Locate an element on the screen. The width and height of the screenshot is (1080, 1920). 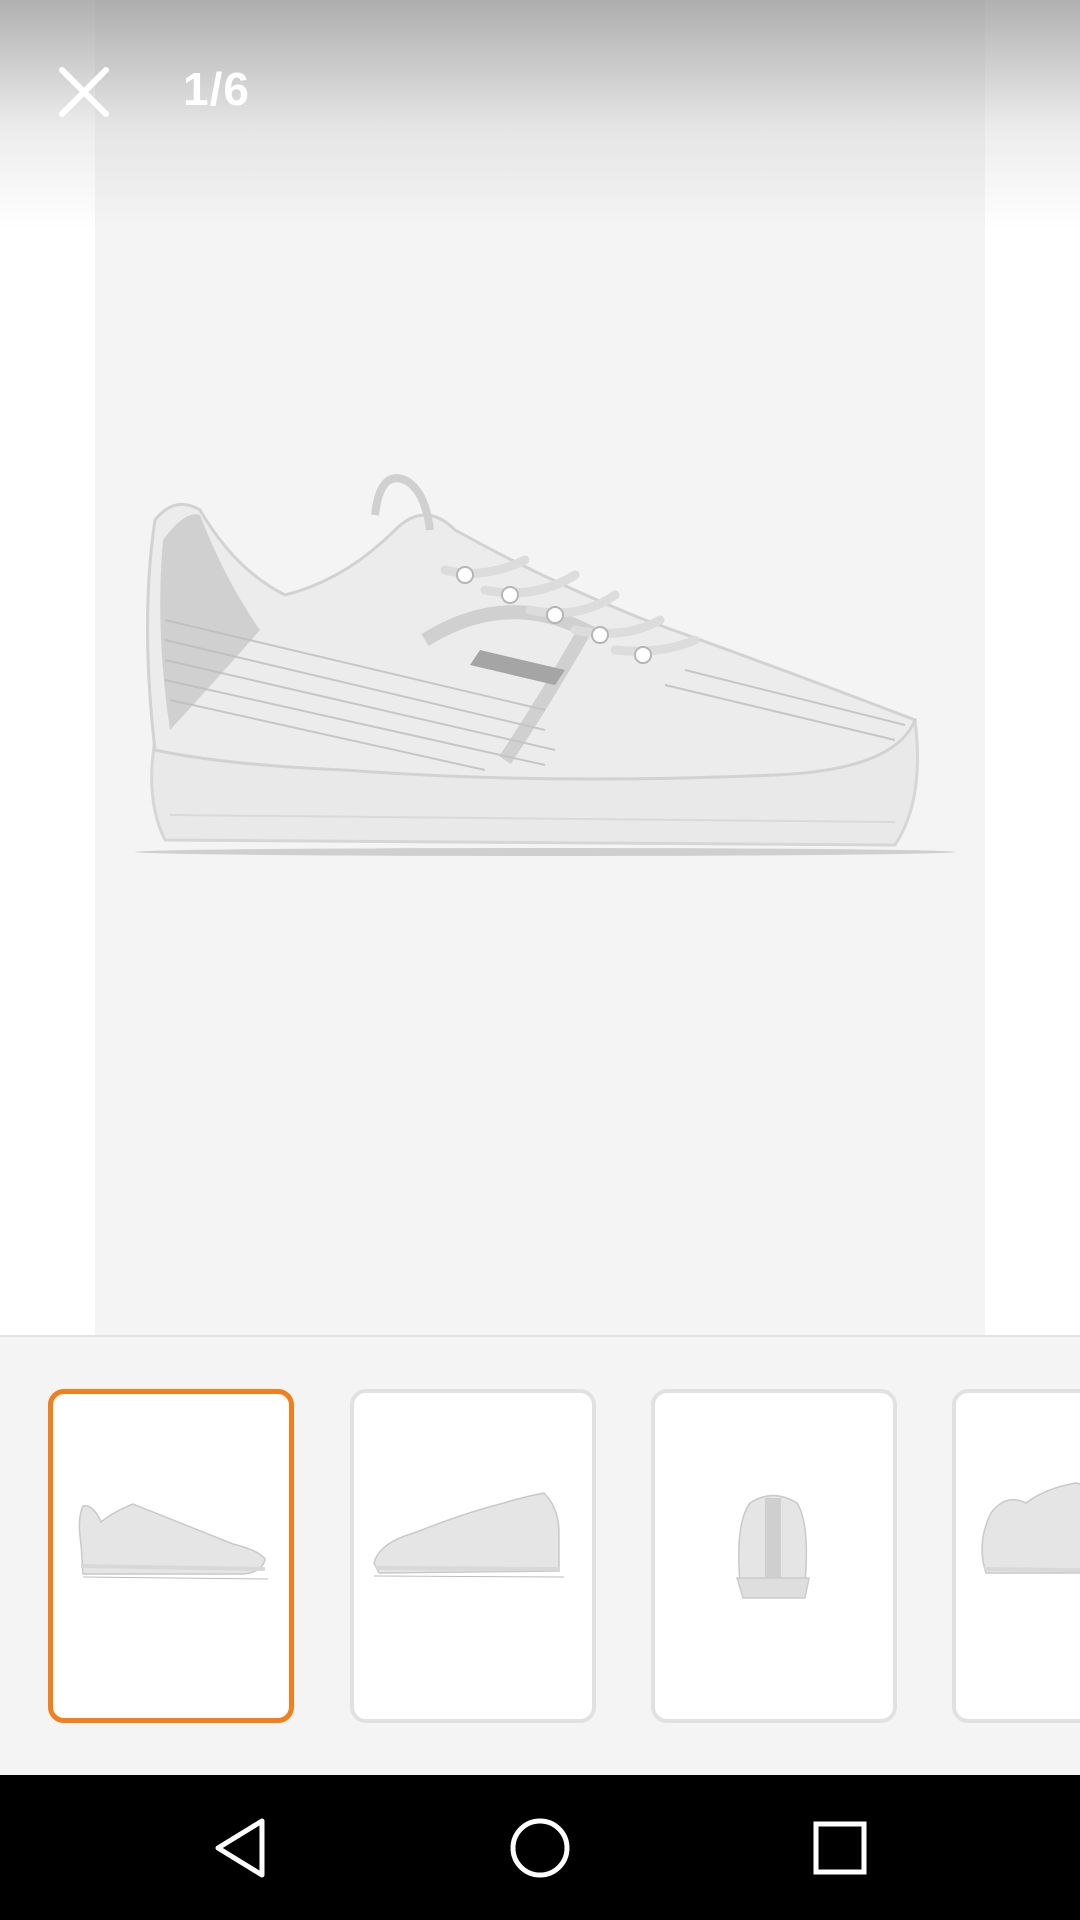
close-icon is located at coordinates (84, 92).